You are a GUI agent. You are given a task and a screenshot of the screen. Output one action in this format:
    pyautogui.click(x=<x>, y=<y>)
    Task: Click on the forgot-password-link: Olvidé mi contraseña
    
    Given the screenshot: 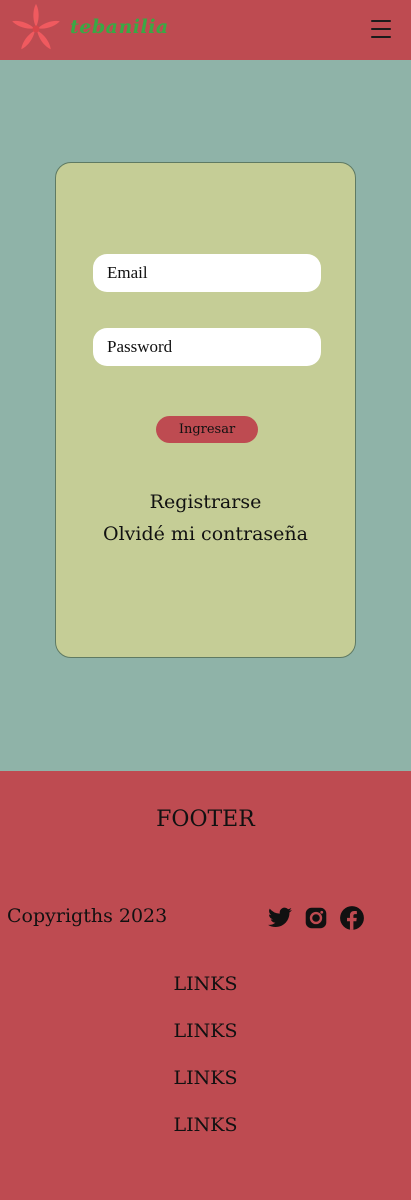 What is the action you would take?
    pyautogui.click(x=205, y=534)
    